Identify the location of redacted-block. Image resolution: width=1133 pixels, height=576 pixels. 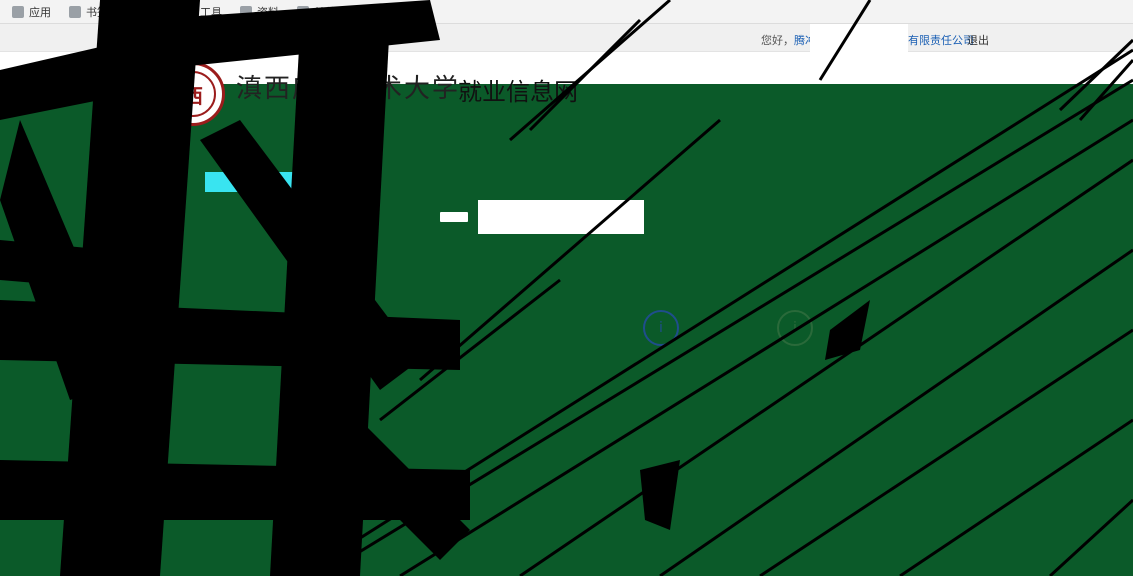
(859, 38).